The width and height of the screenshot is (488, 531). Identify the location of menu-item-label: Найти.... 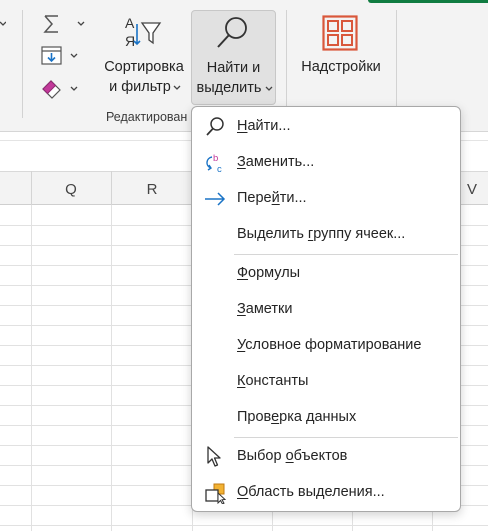
(264, 126).